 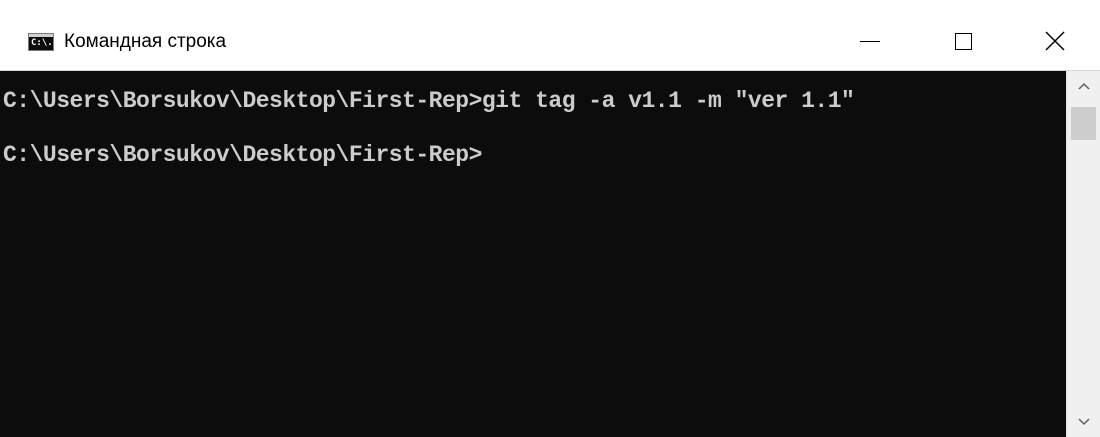 I want to click on maximize-icon, so click(x=963, y=41).